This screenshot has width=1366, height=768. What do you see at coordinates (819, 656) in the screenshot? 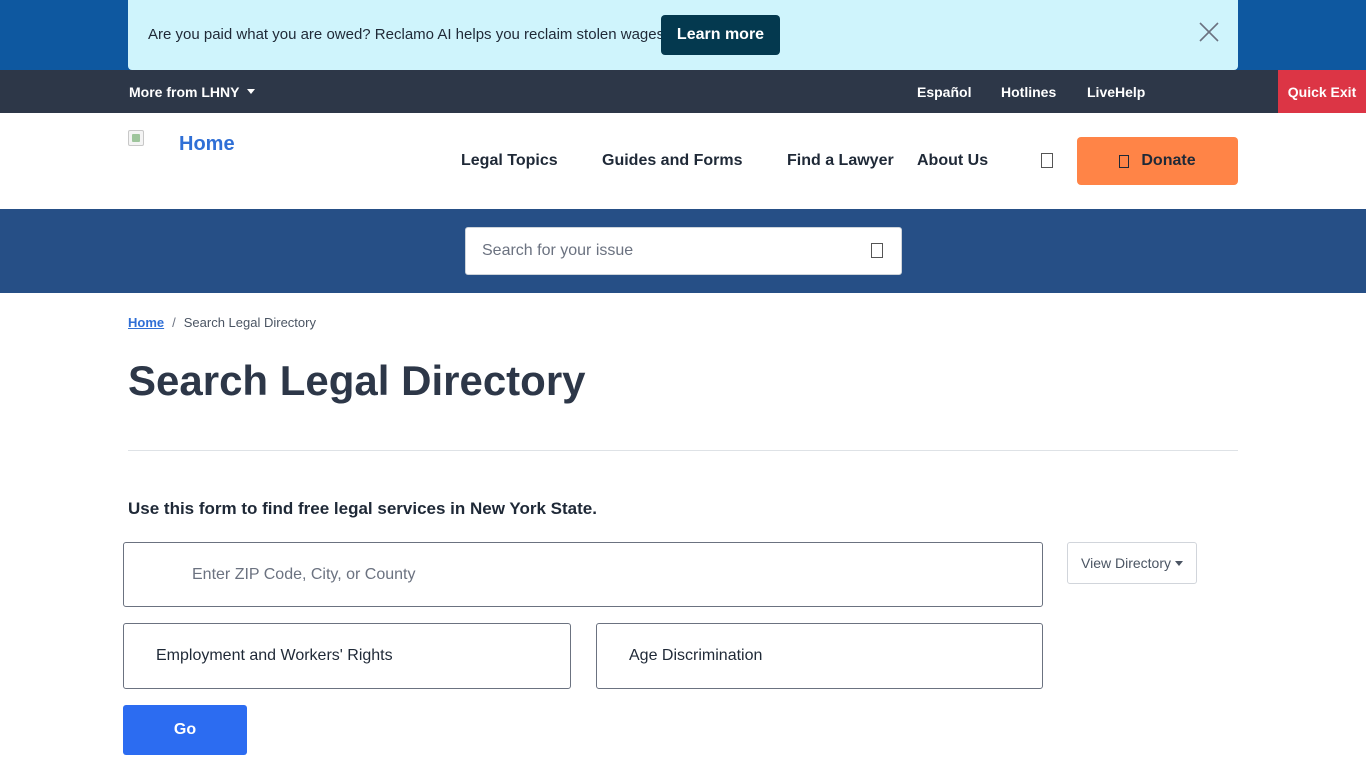
I see `subcategory-select: Age Discrimination` at bounding box center [819, 656].